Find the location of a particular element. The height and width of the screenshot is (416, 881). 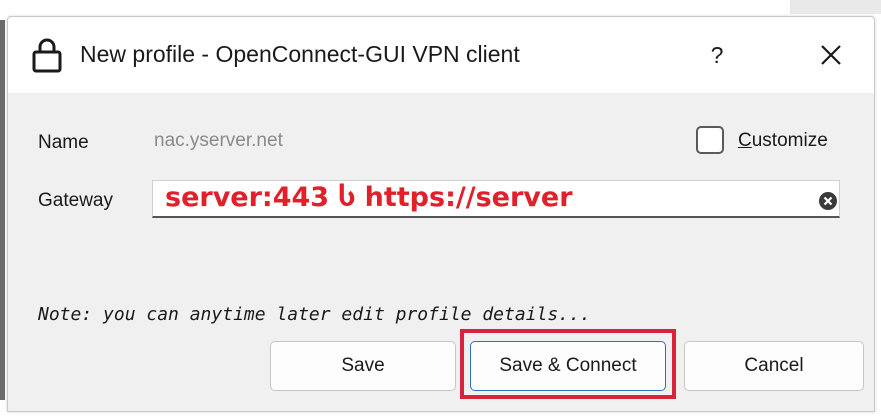

window-title: New profile - OpenConnect-GUI VPN client is located at coordinates (300, 54).